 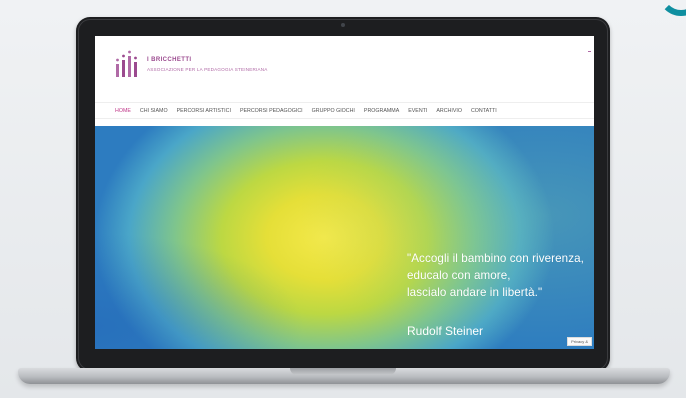 What do you see at coordinates (343, 25) in the screenshot?
I see `camera-dot` at bounding box center [343, 25].